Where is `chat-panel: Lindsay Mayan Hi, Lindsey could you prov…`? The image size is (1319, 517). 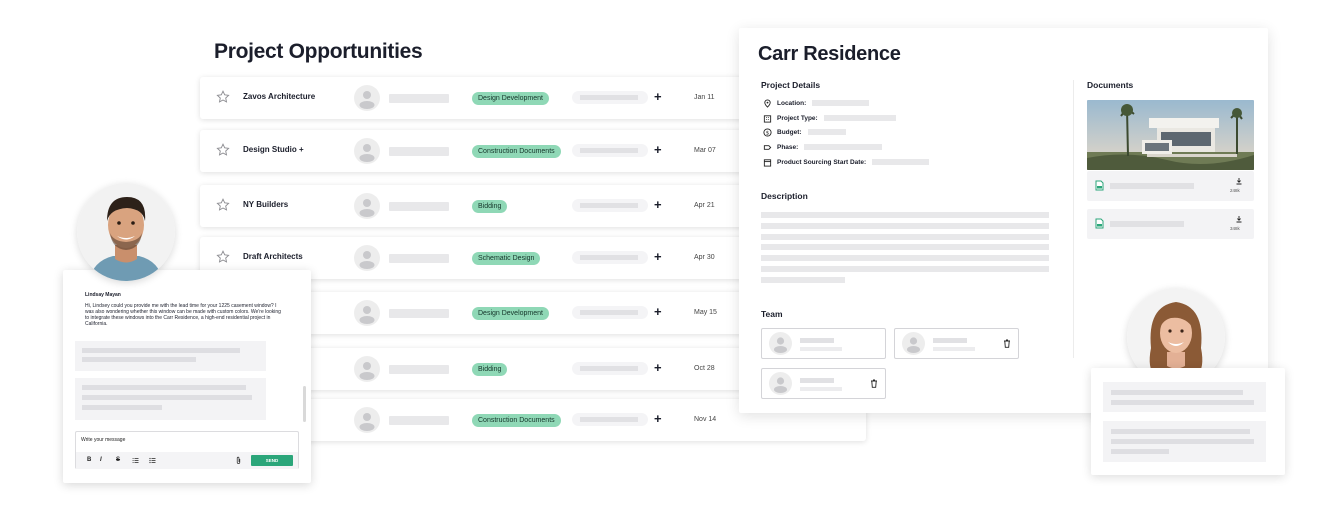
chat-panel: Lindsay Mayan Hi, Lindsey could you prov… is located at coordinates (187, 376).